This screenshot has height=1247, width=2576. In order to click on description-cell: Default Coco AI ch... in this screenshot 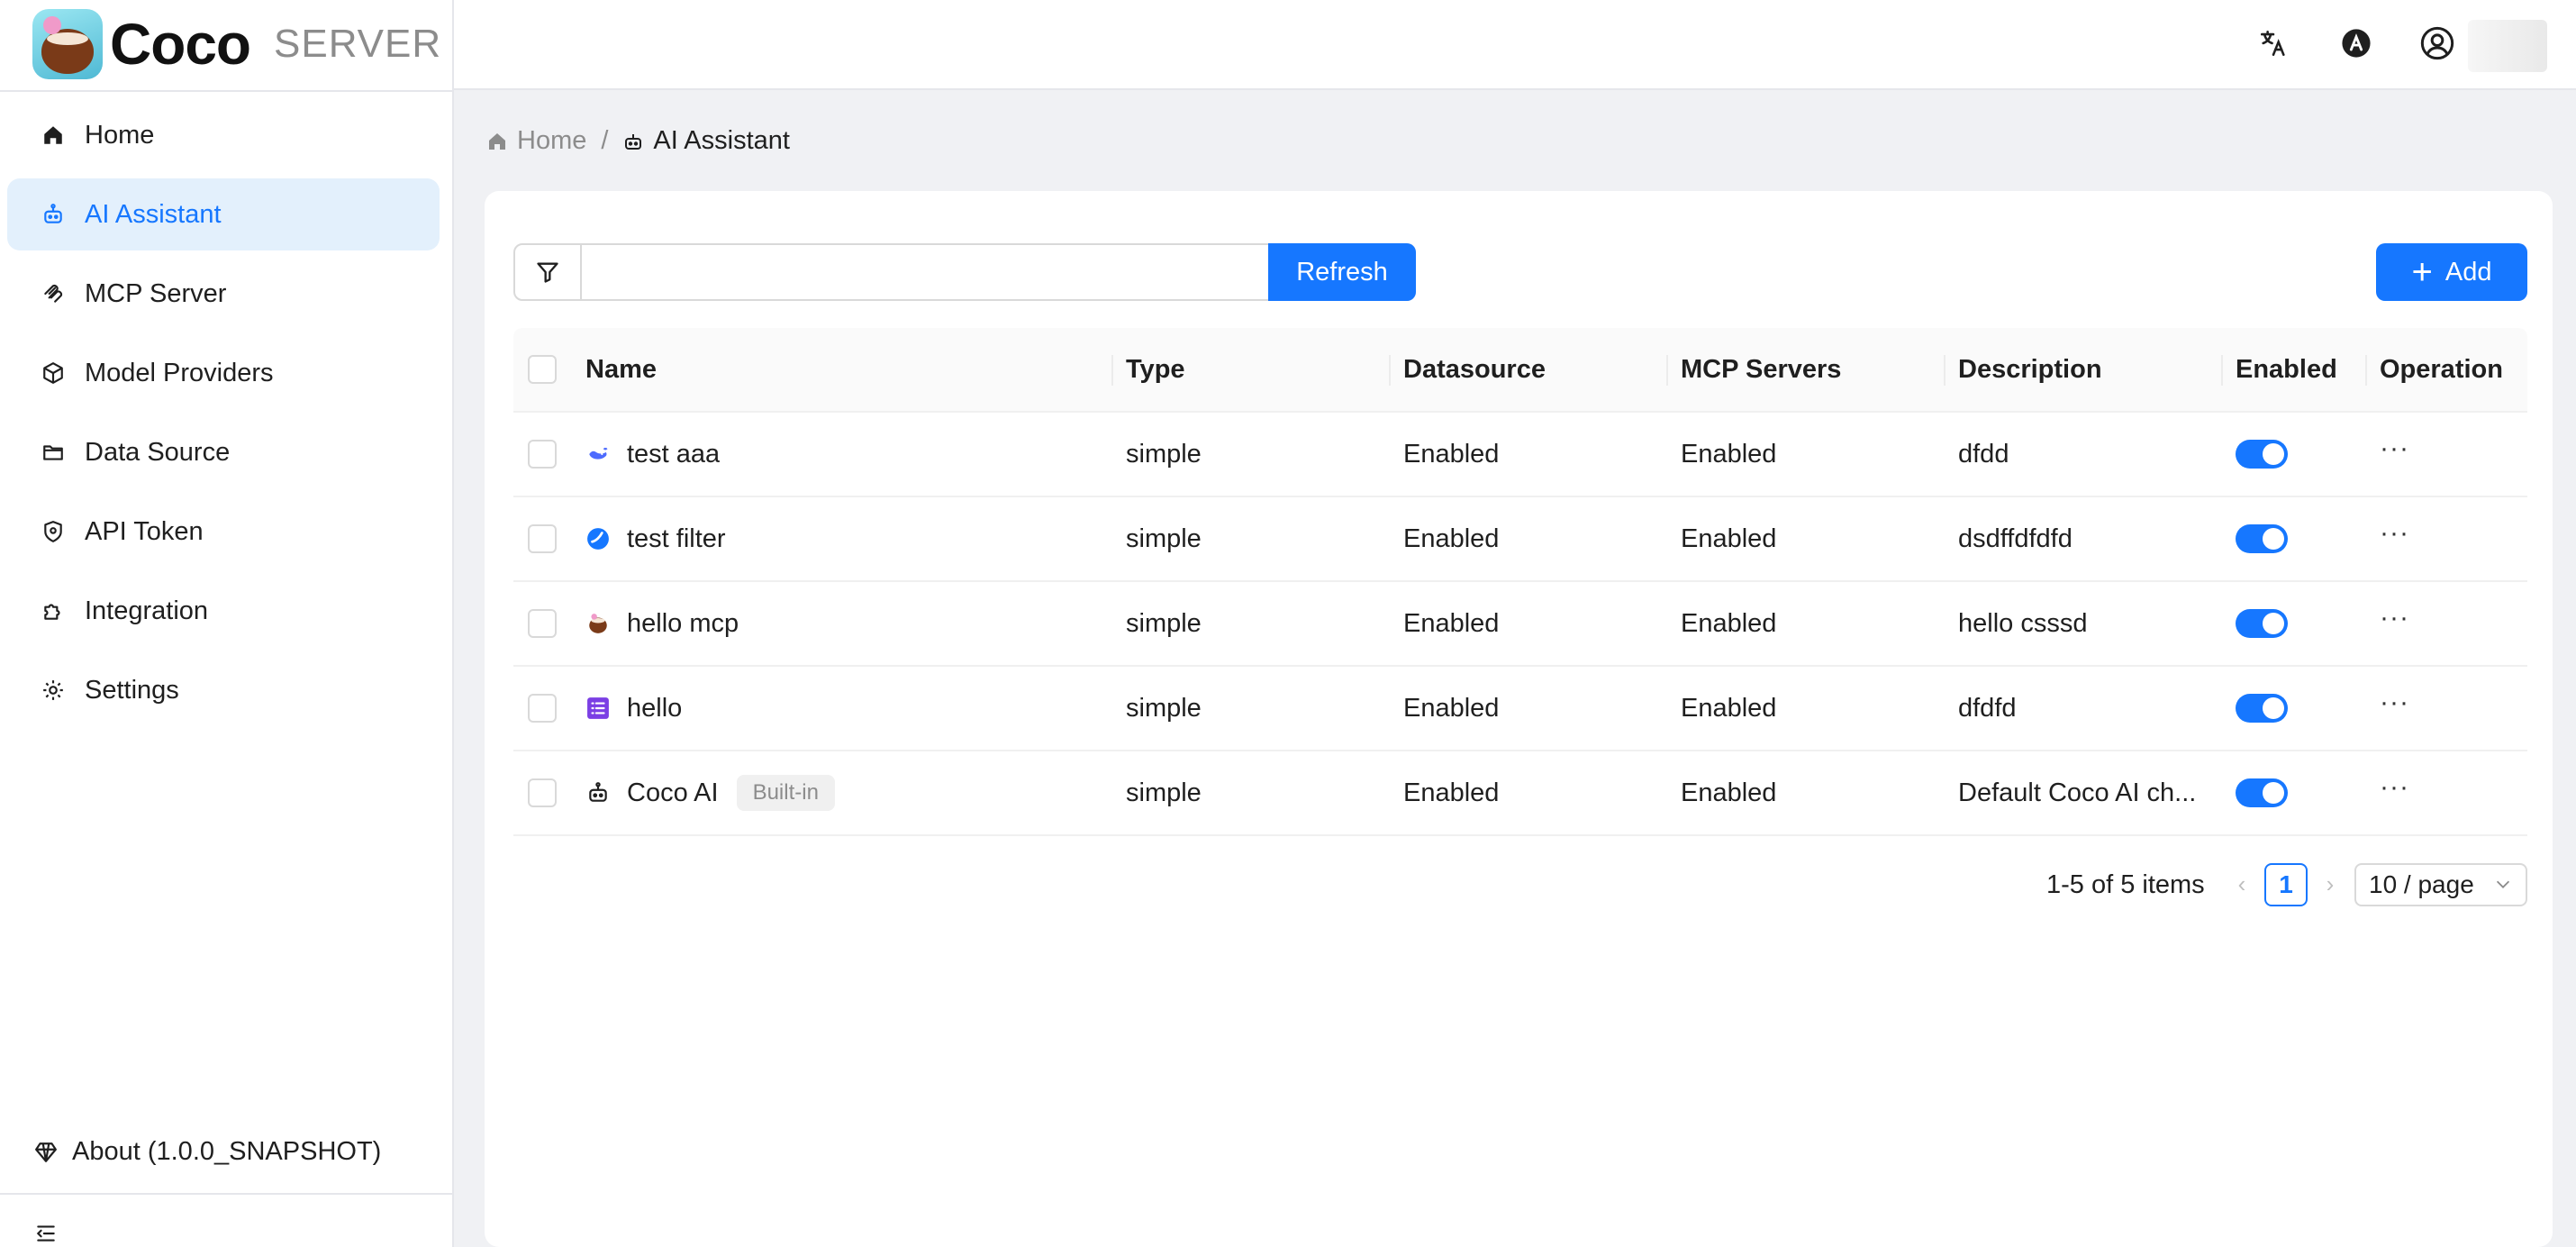, I will do `click(2077, 793)`.